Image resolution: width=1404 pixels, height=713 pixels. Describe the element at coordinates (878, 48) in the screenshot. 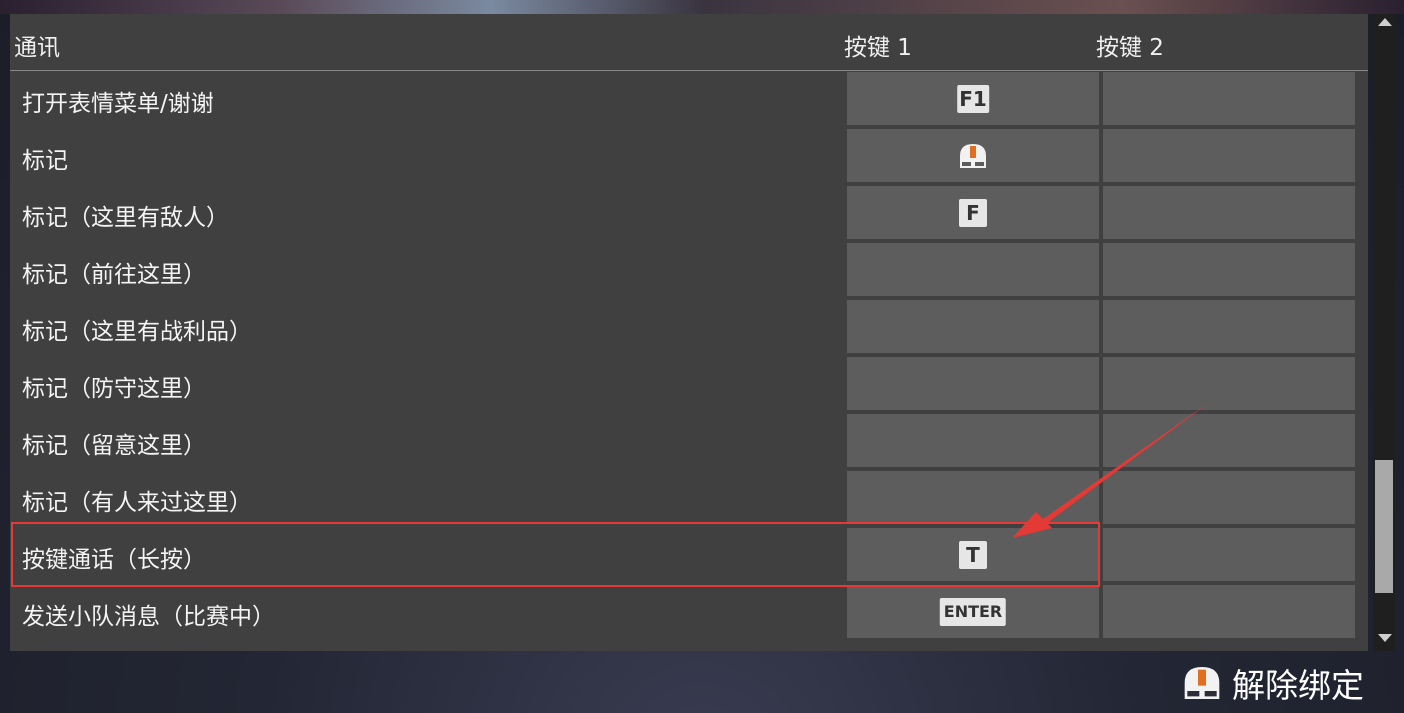

I see `column-header-key1: 按键 1` at that location.